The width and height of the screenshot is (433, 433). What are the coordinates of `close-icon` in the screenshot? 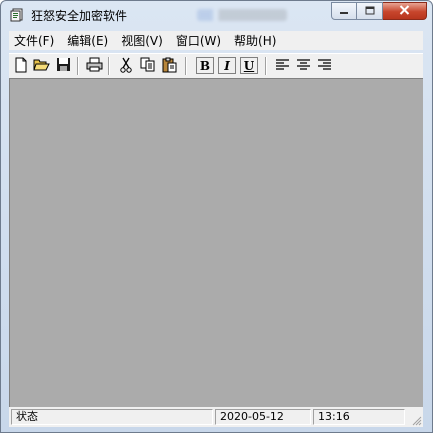 It's located at (404, 11).